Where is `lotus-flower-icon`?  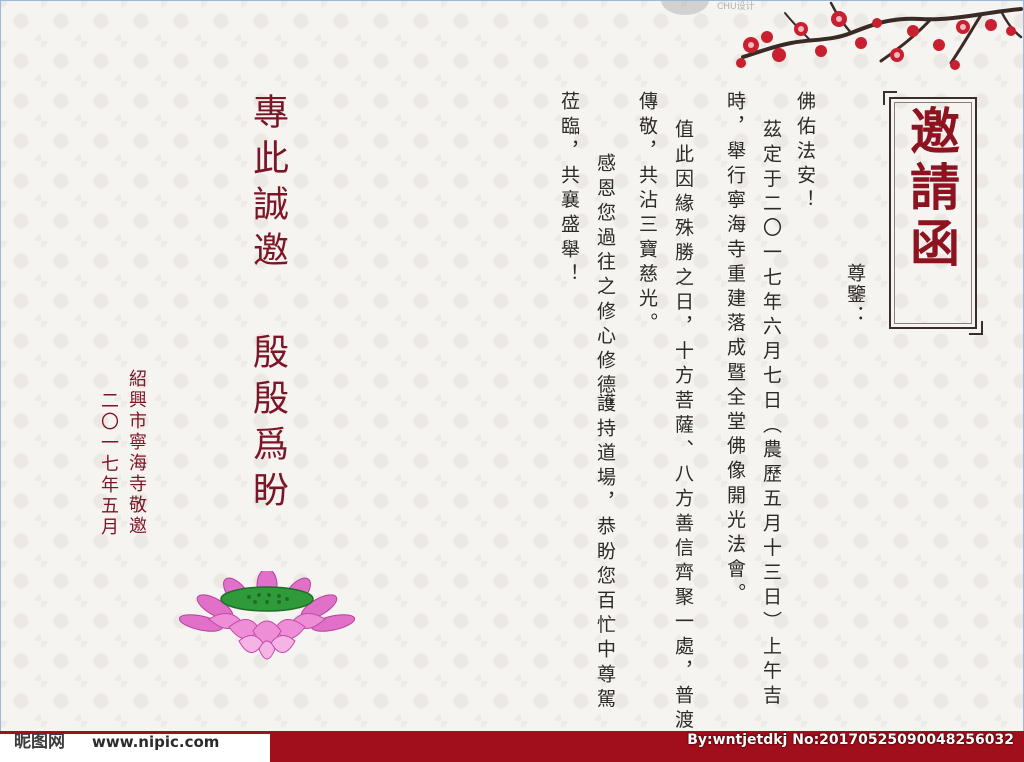
lotus-flower-icon is located at coordinates (267, 615).